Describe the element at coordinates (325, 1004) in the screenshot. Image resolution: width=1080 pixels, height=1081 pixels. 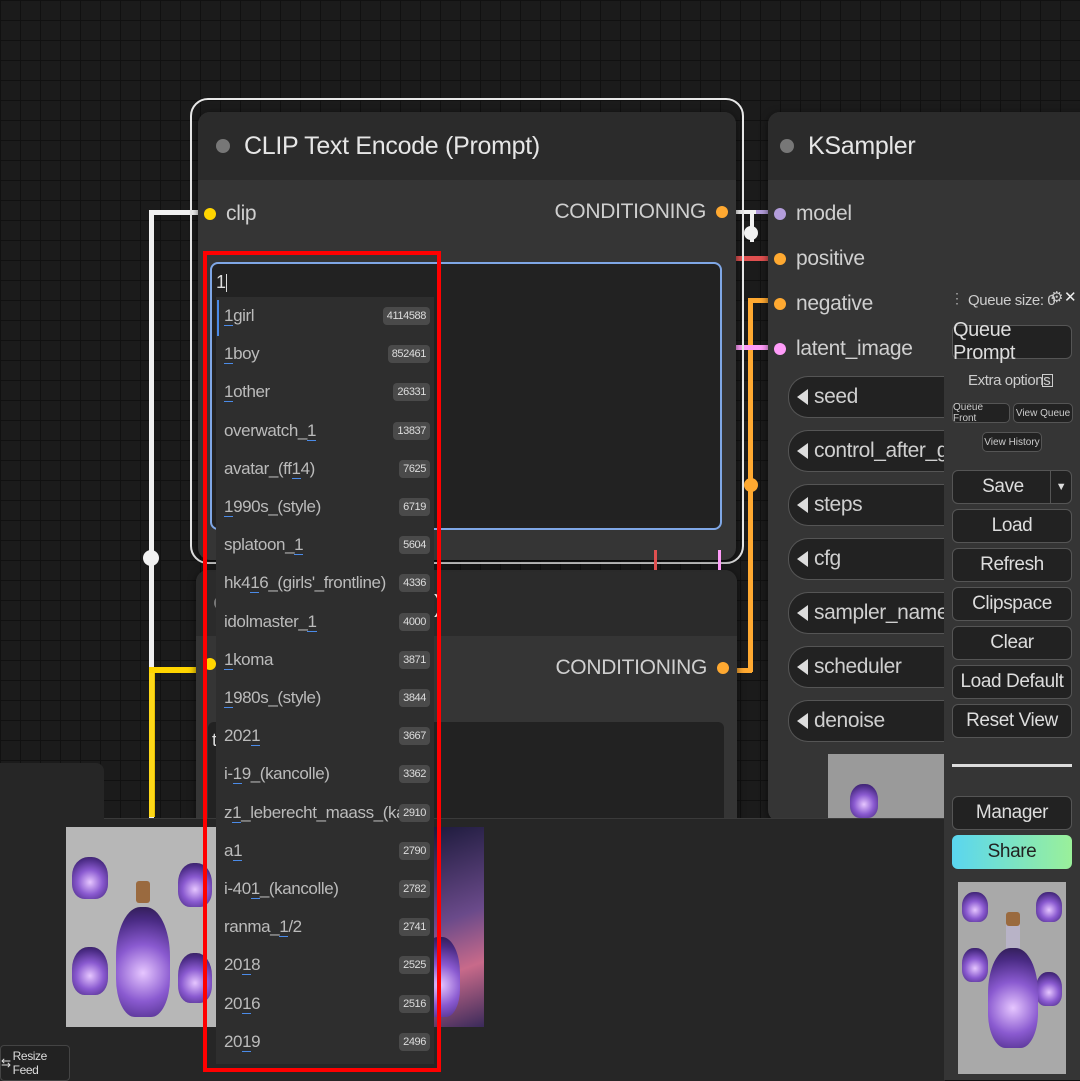
I see `autocomplete-item: 2016 2516` at that location.